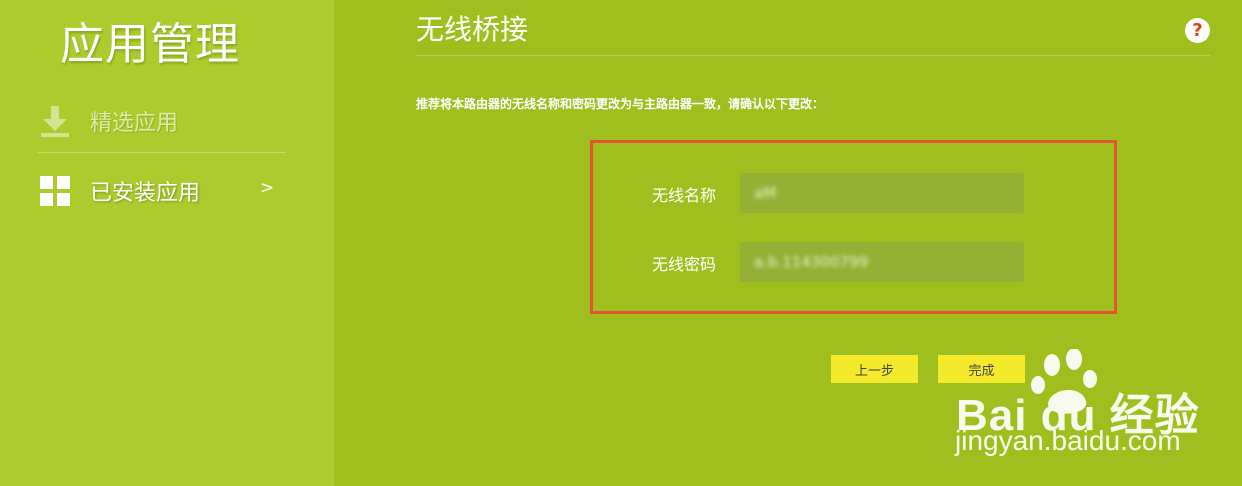 The image size is (1242, 486). Describe the element at coordinates (1068, 440) in the screenshot. I see `watermark-url: jingyan.baidu.com` at that location.